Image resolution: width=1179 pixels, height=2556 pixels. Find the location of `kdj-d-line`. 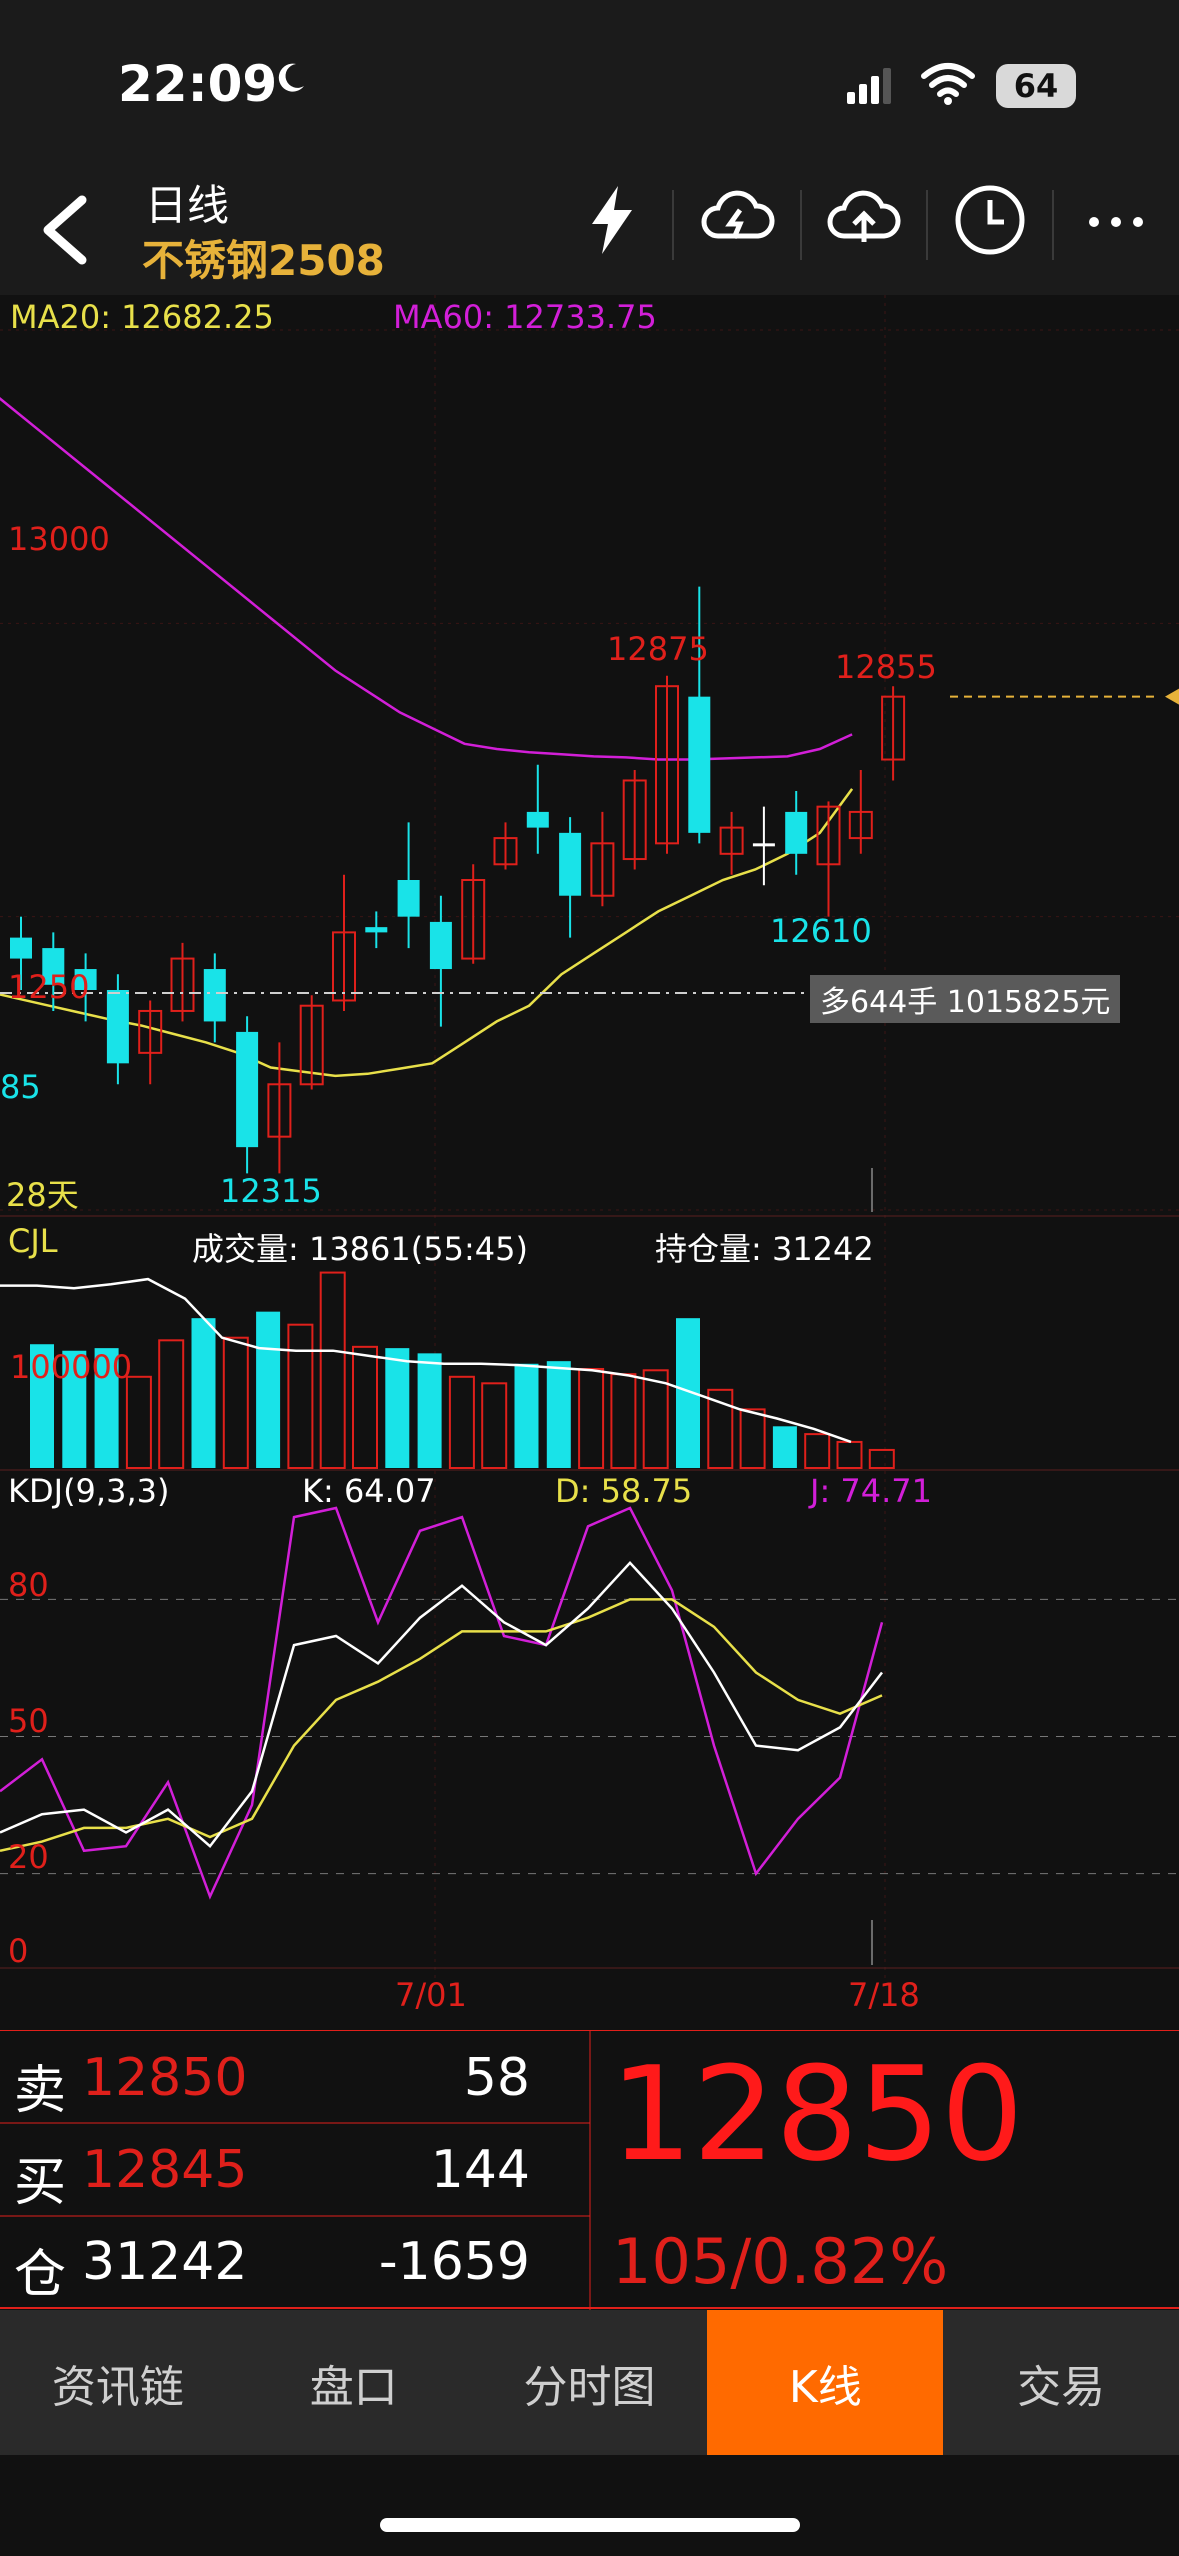

kdj-d-line is located at coordinates (441, 1725).